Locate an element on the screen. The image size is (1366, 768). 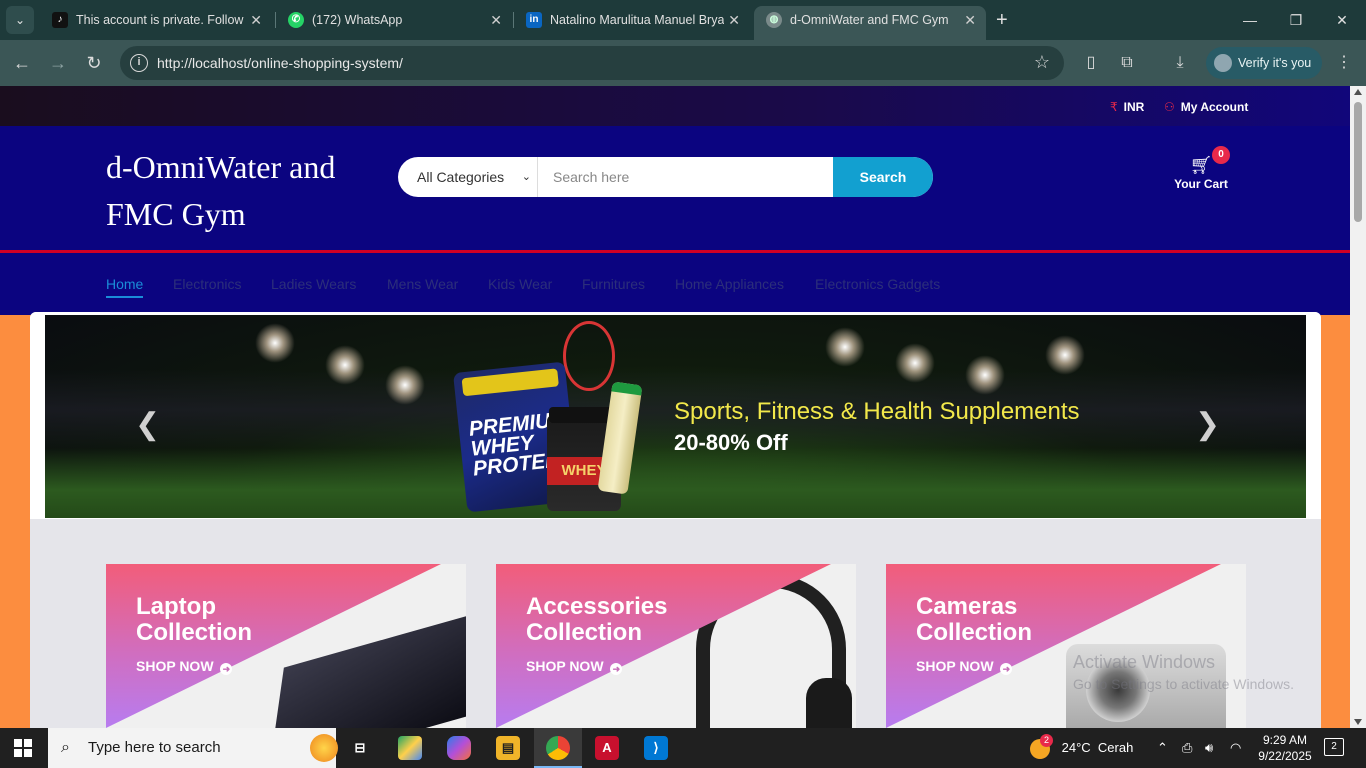
collection-title-line1: Accessories is located at coordinates (597, 606).